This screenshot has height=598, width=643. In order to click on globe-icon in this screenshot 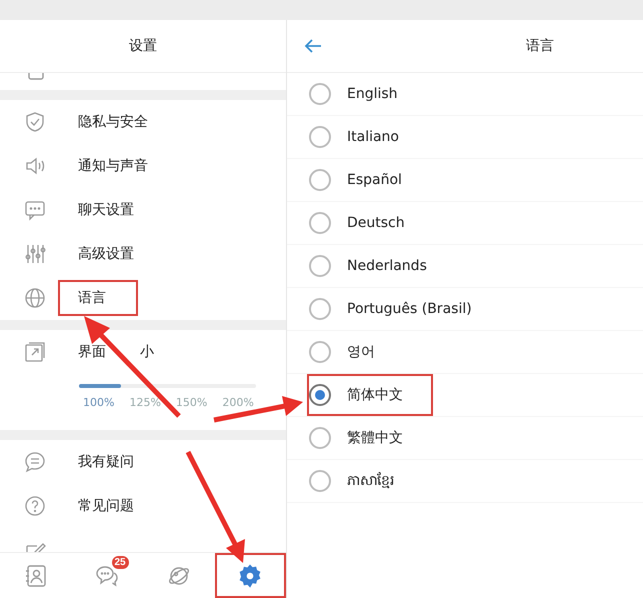, I will do `click(35, 298)`.